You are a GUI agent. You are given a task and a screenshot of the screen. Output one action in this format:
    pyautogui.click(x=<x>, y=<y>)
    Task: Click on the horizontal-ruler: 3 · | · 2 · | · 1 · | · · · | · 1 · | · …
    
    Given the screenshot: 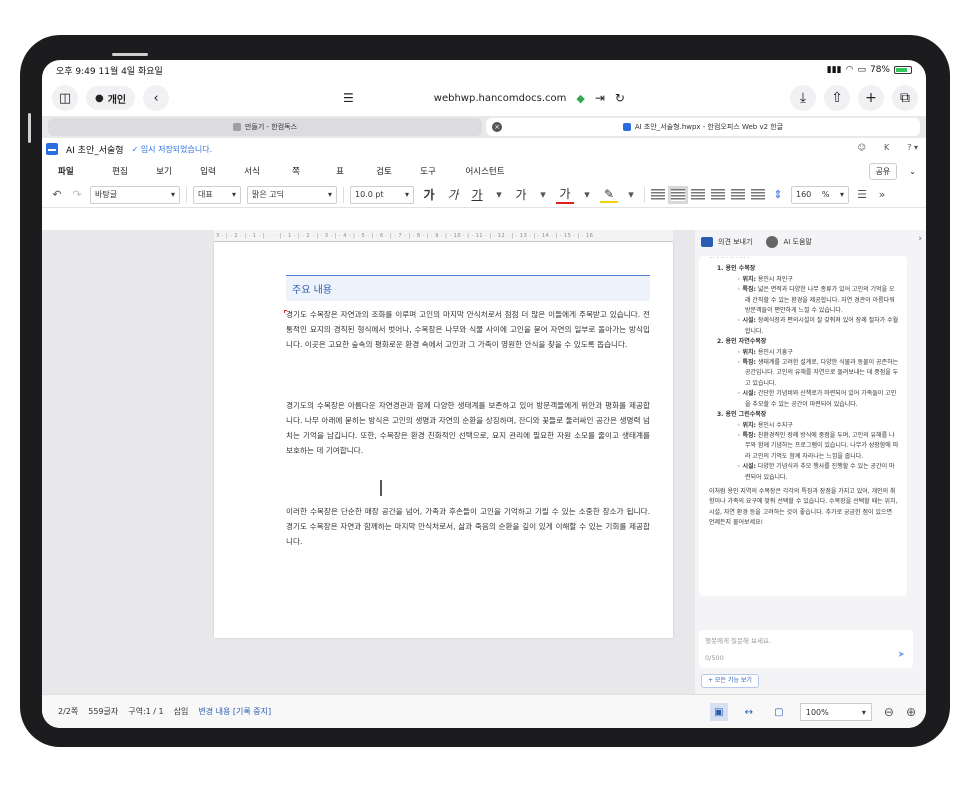 What is the action you would take?
    pyautogui.click(x=443, y=236)
    